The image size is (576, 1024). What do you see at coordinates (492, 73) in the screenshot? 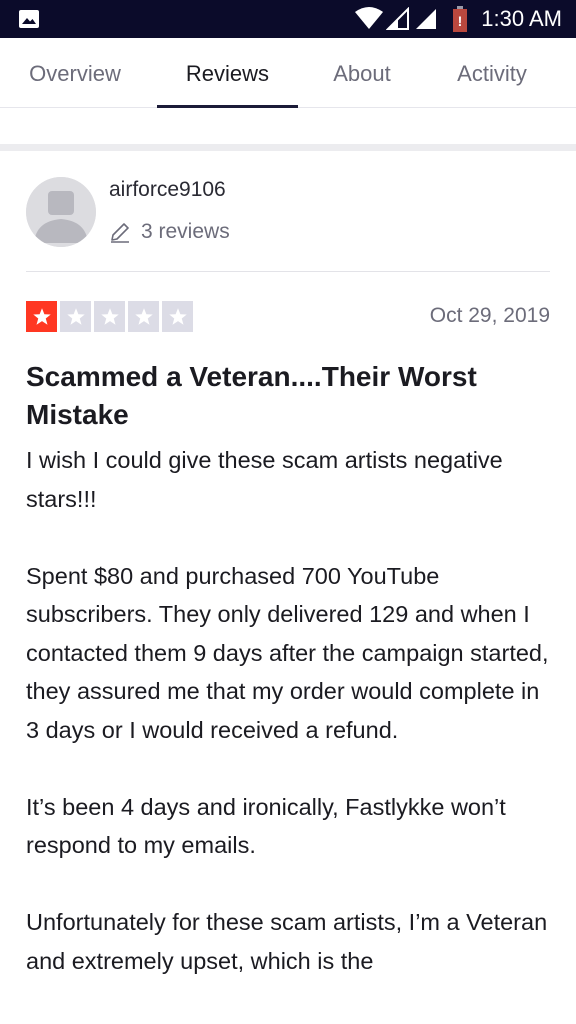
I see `tab-activity: Activity` at bounding box center [492, 73].